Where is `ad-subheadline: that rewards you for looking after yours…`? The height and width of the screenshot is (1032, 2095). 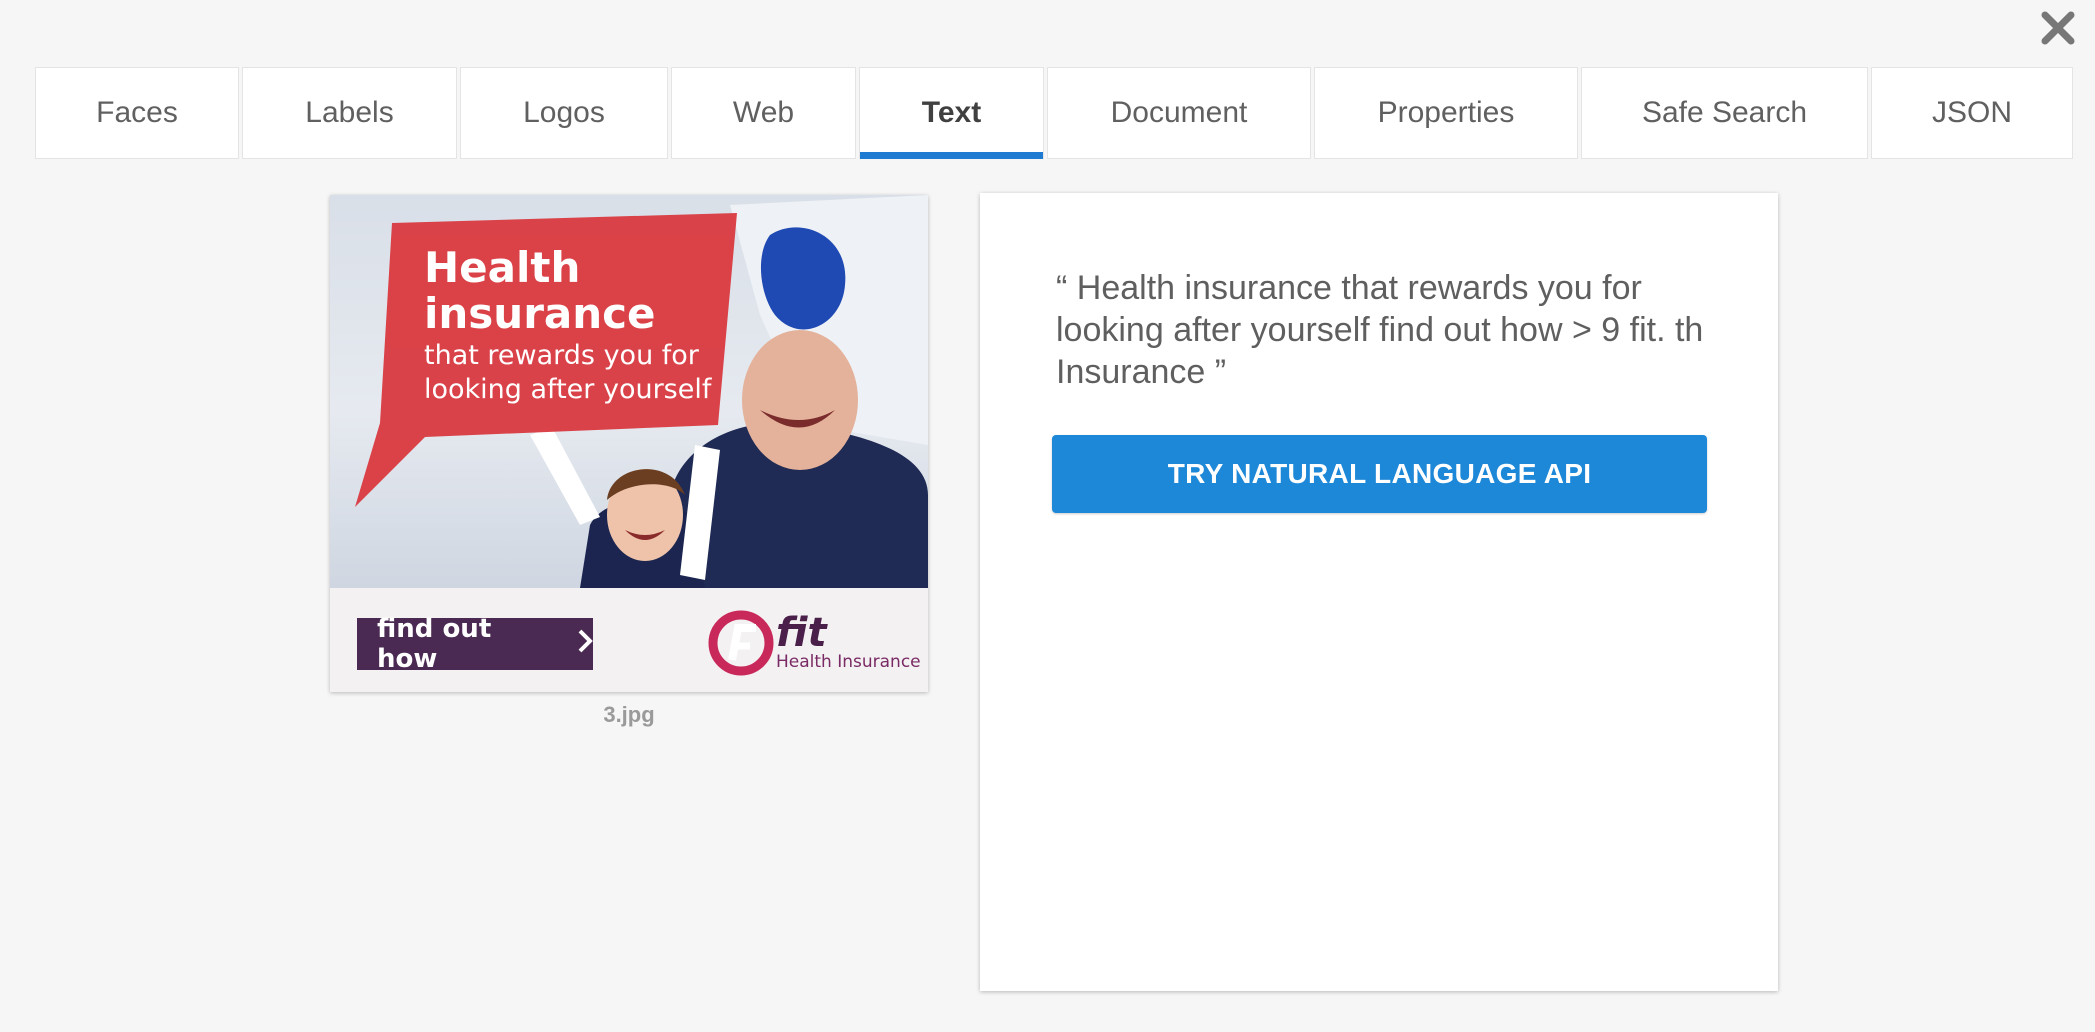
ad-subheadline: that rewards you for looking after yours… is located at coordinates (584, 373).